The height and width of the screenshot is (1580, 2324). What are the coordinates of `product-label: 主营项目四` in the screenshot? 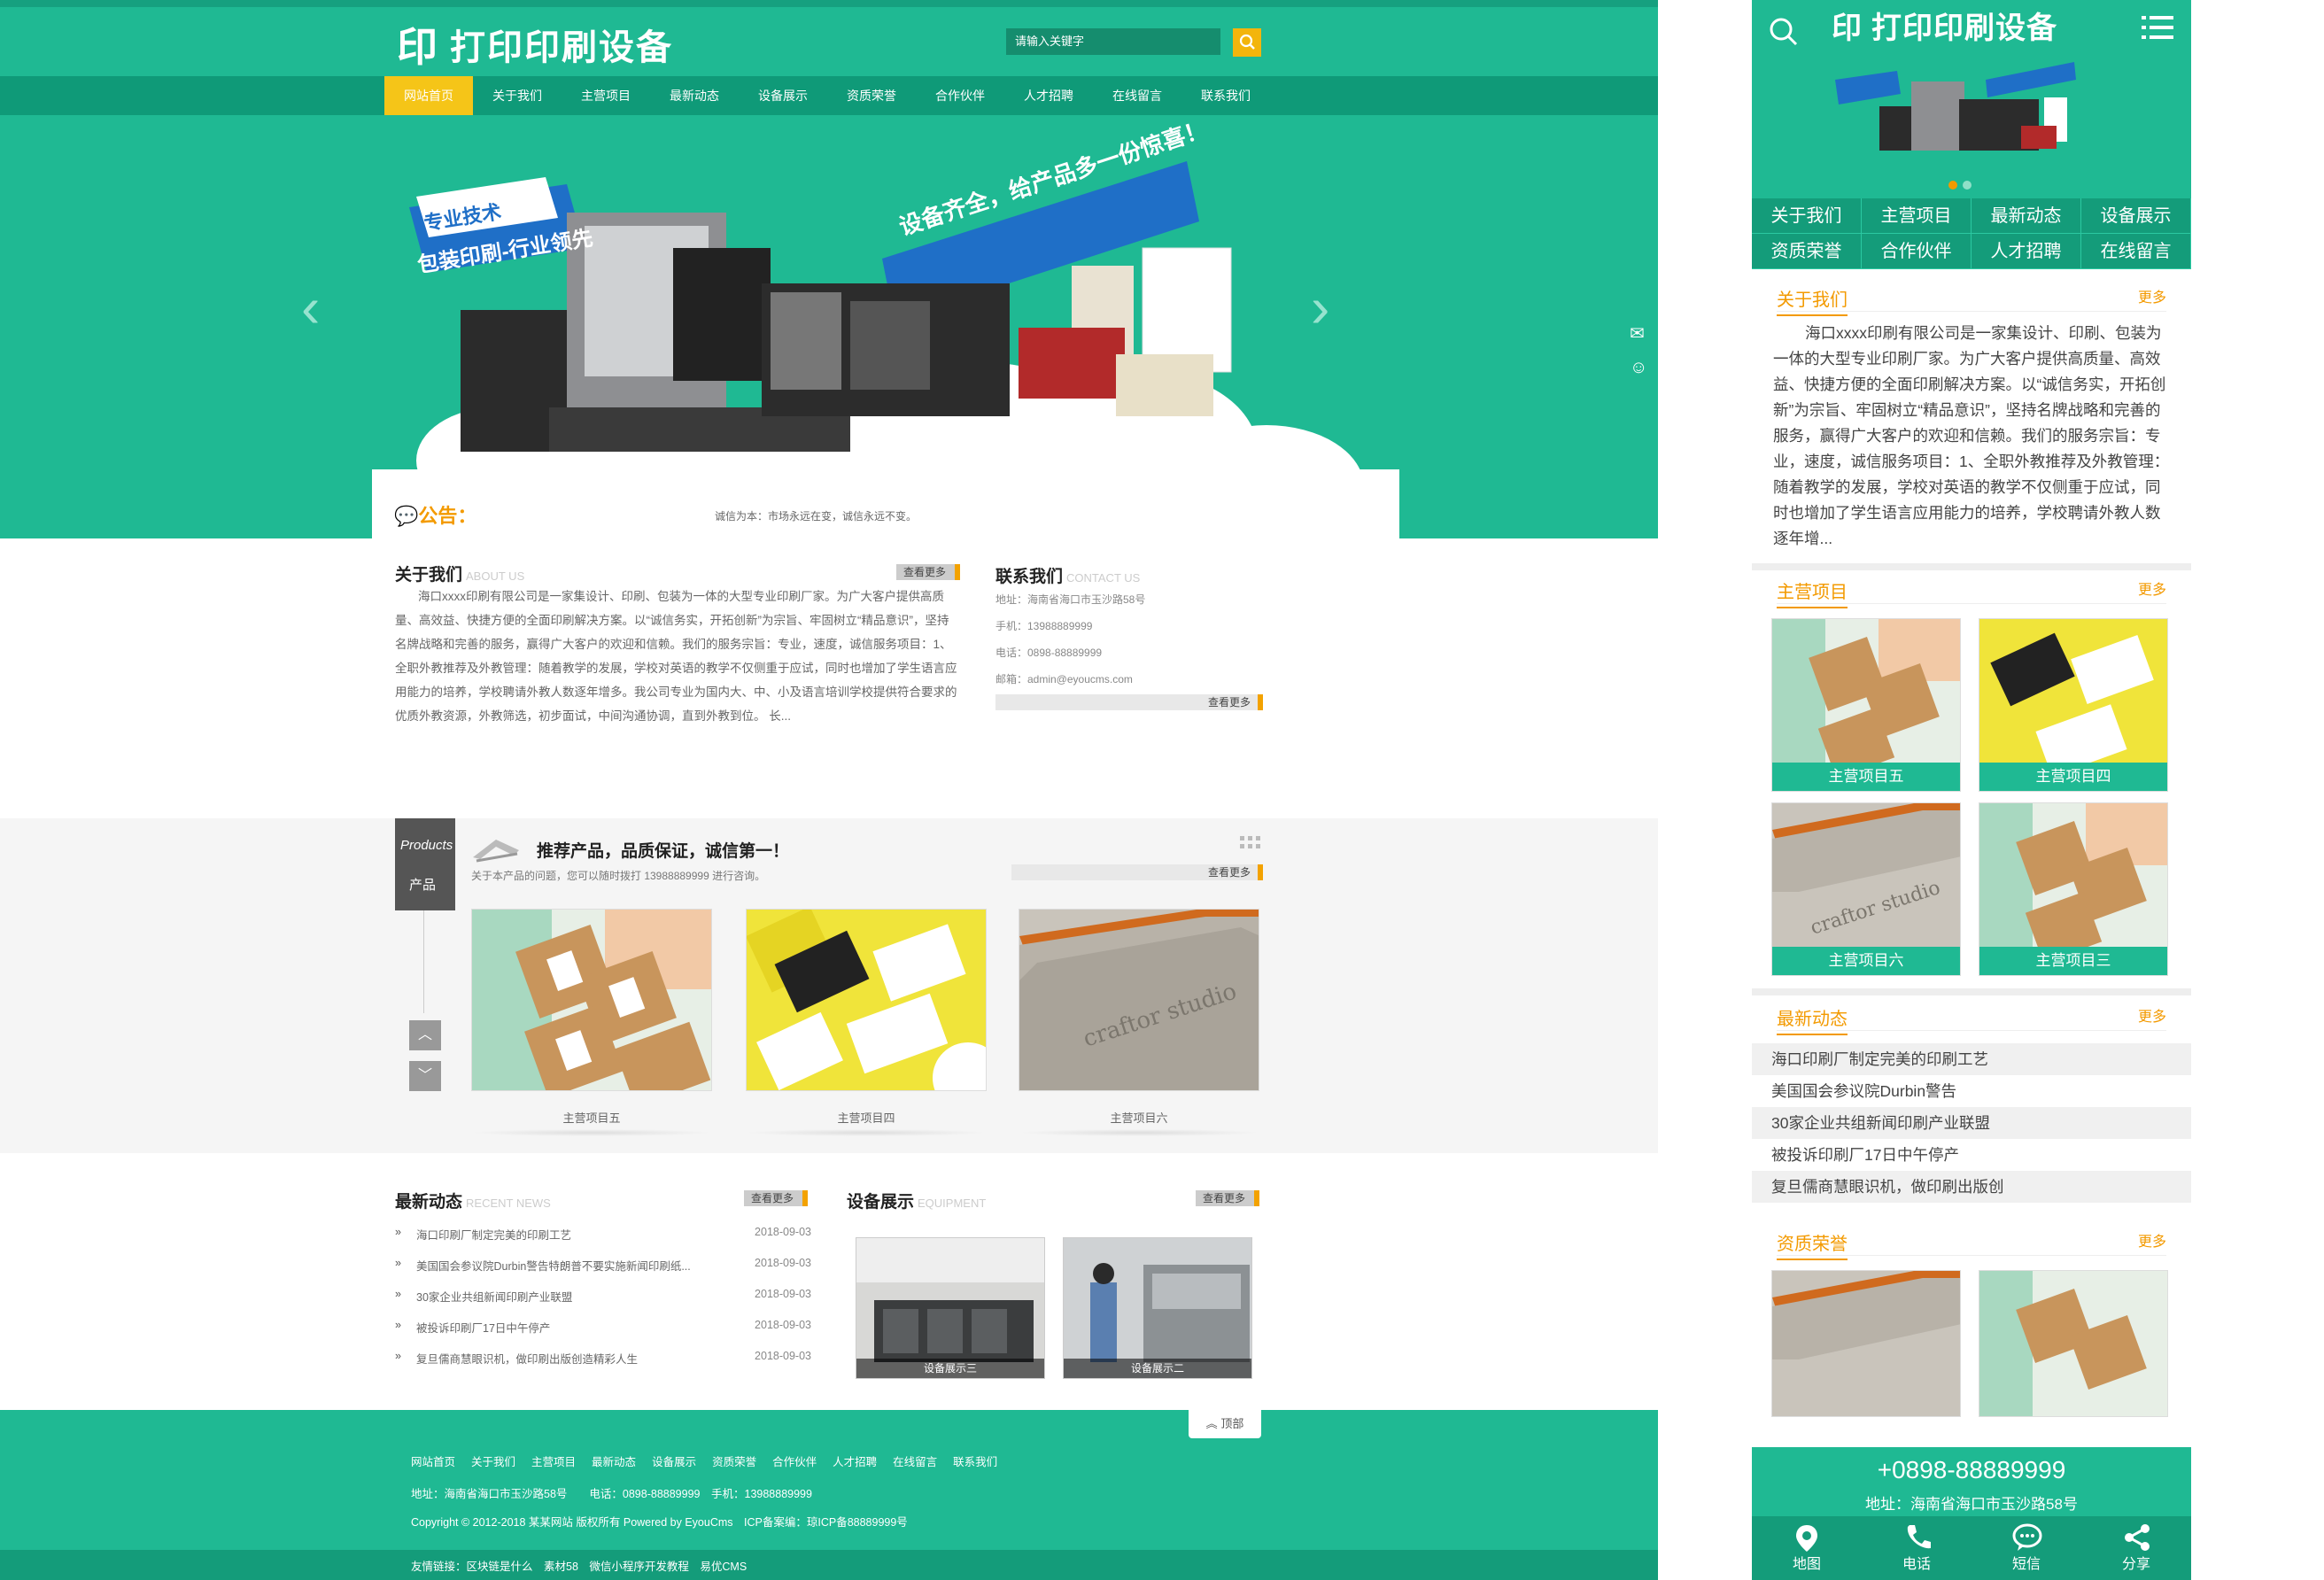 It's located at (866, 1117).